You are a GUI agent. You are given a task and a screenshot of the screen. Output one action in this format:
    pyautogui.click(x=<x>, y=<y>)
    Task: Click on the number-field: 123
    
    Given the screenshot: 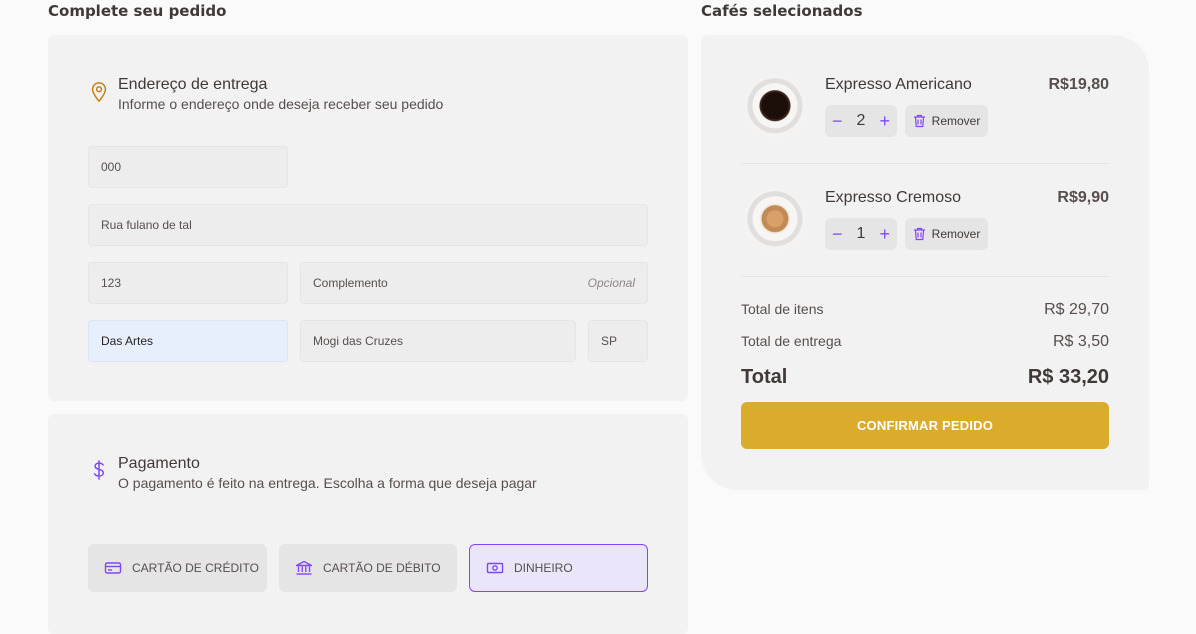 What is the action you would take?
    pyautogui.click(x=188, y=283)
    